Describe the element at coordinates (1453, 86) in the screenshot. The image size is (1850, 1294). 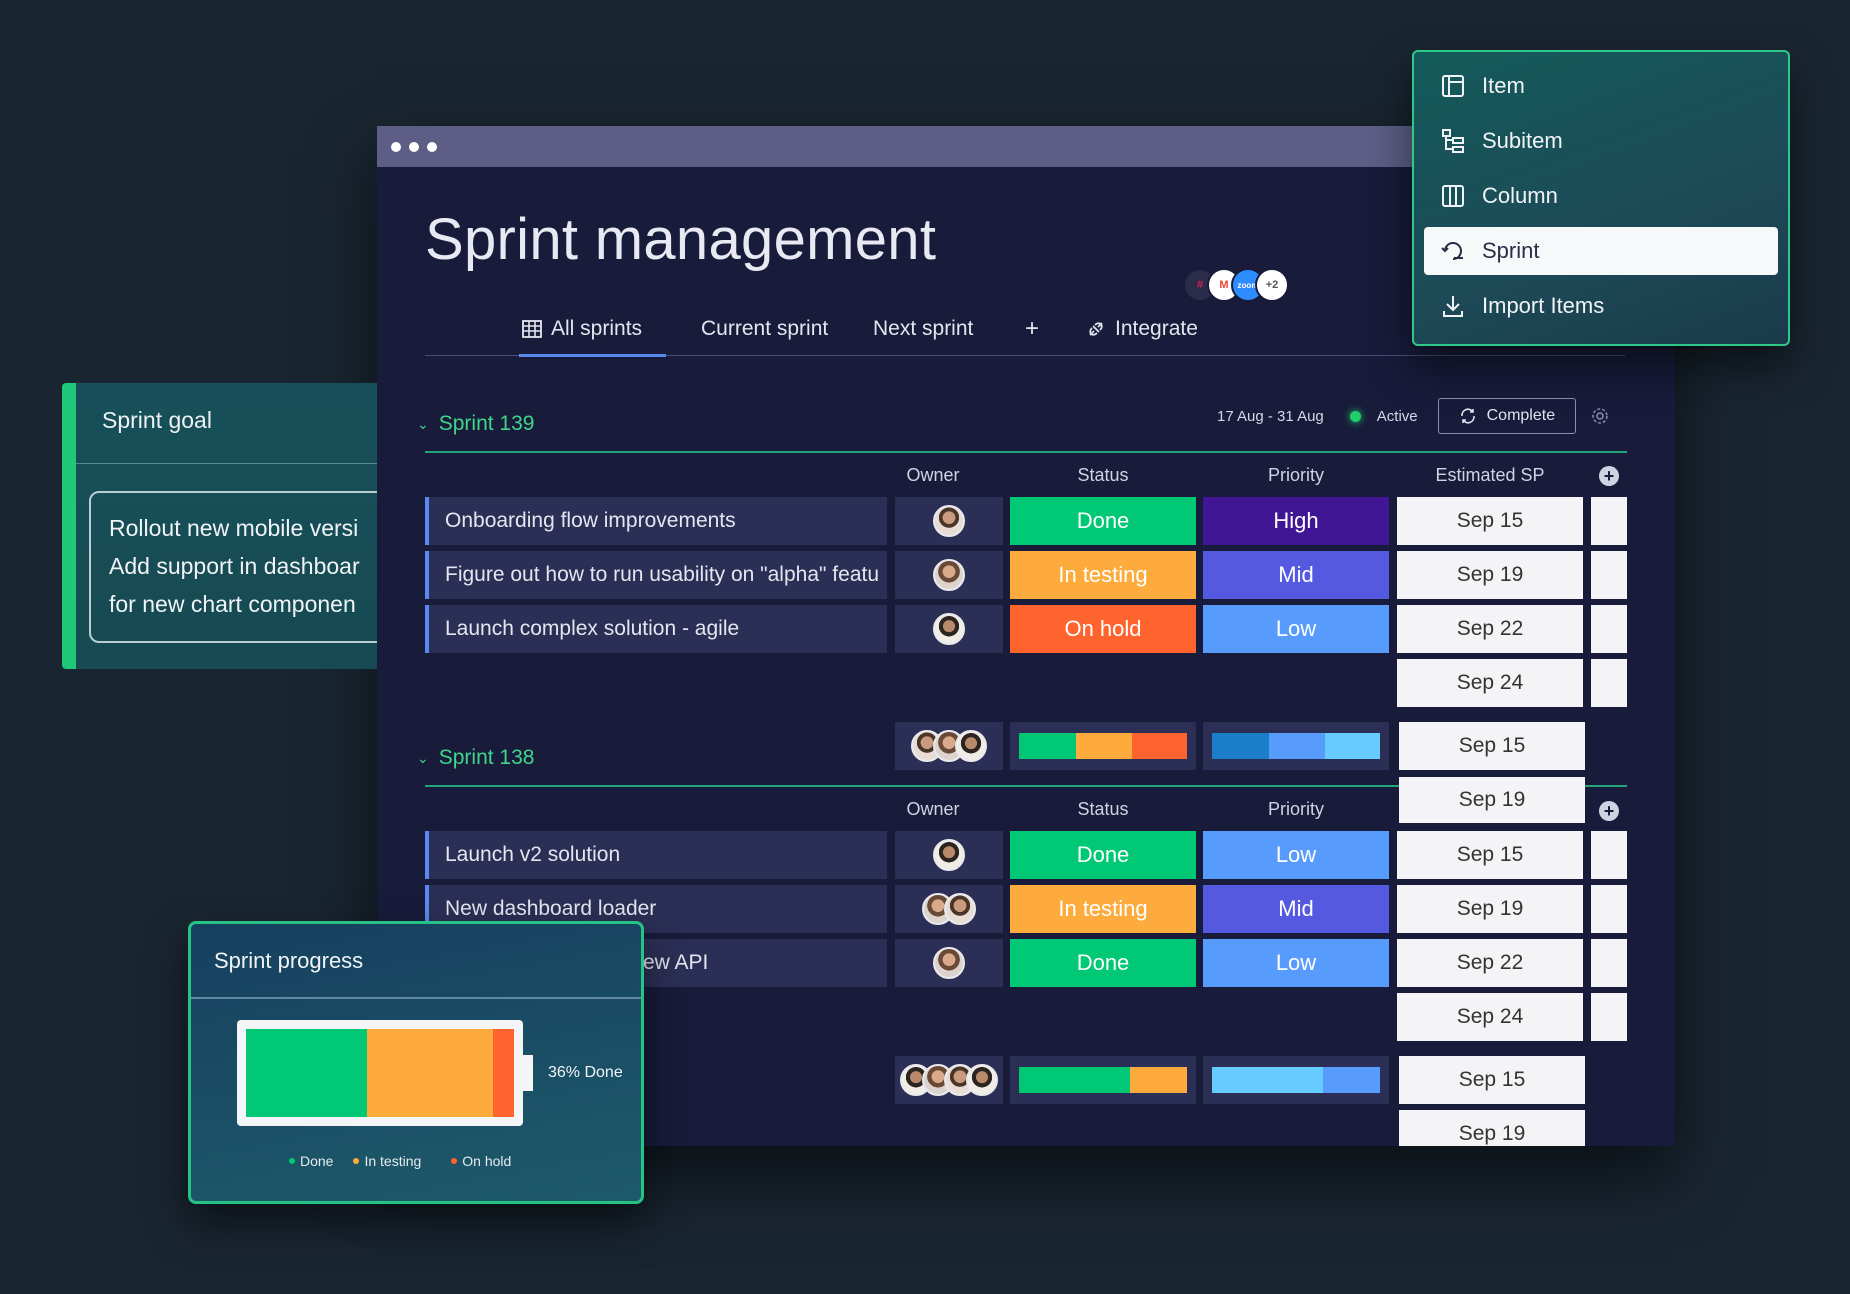
I see `item-icon` at that location.